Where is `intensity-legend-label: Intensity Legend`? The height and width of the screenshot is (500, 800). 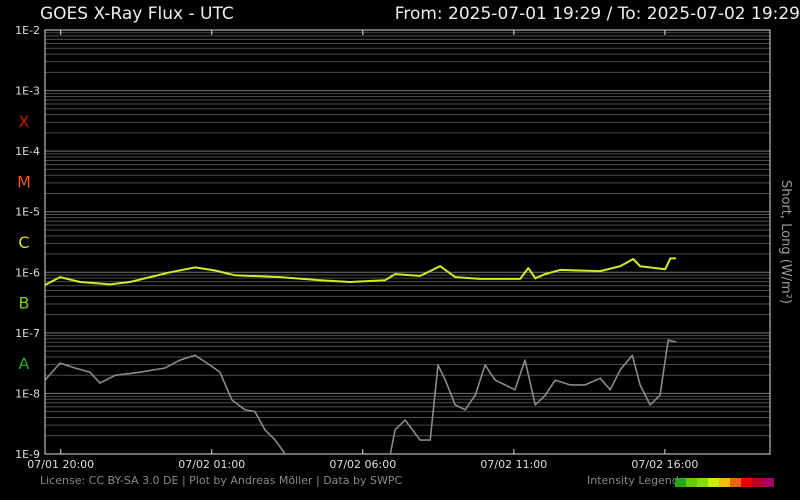 intensity-legend-label: Intensity Legend is located at coordinates (633, 480).